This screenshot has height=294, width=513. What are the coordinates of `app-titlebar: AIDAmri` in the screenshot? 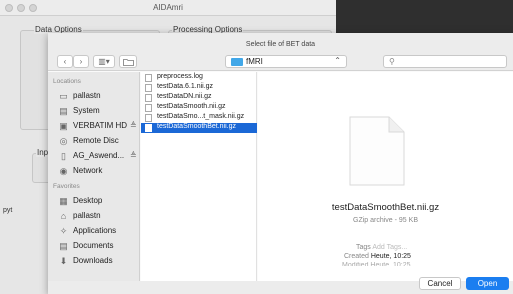 It's located at (168, 8).